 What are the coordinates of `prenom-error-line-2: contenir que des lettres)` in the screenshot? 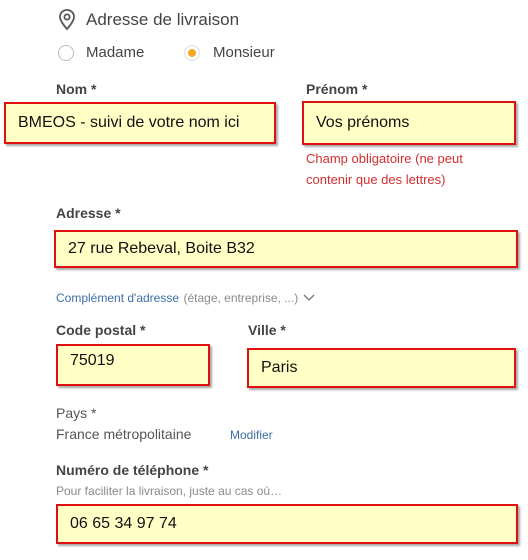 It's located at (376, 179).